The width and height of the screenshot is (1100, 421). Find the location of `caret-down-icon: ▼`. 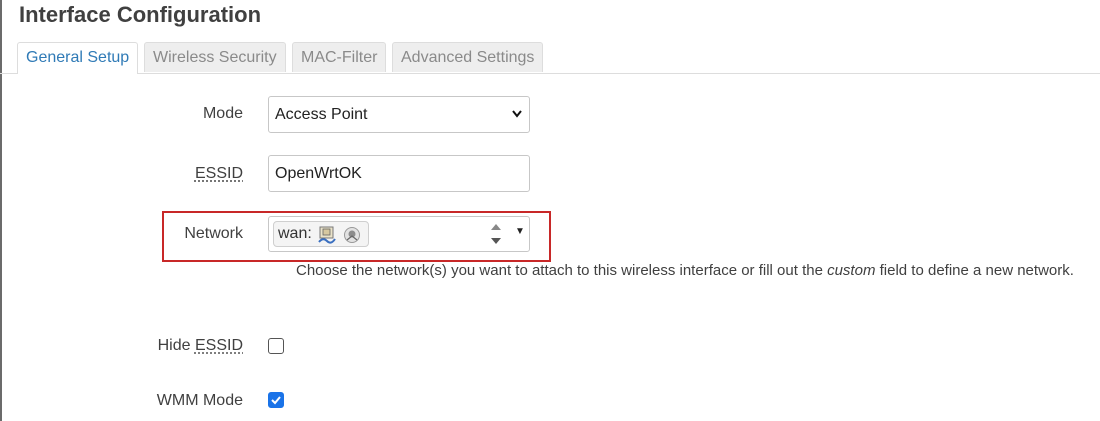

caret-down-icon: ▼ is located at coordinates (520, 231).